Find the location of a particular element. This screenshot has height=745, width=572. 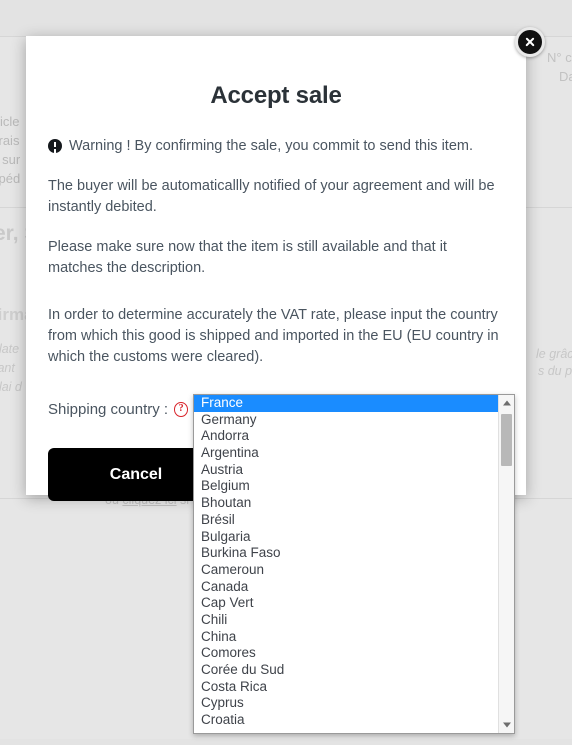

help-icon: ? is located at coordinates (181, 409).